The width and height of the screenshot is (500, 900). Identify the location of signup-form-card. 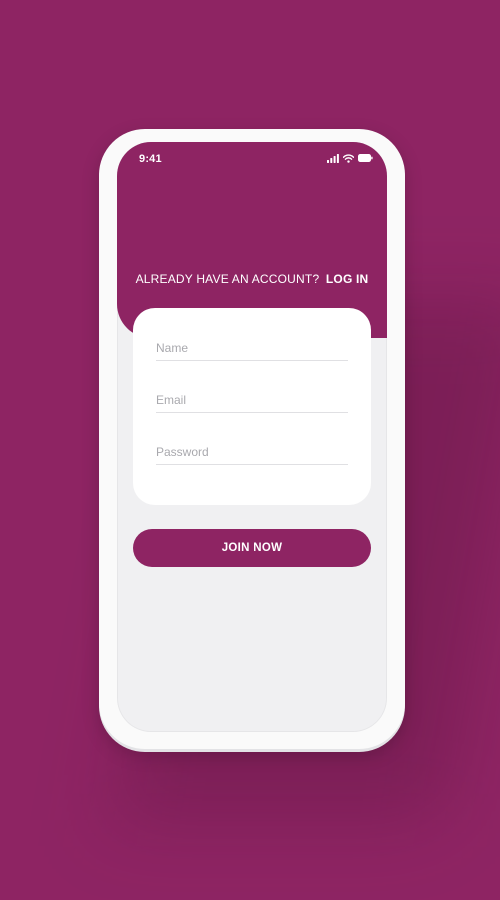
(252, 406).